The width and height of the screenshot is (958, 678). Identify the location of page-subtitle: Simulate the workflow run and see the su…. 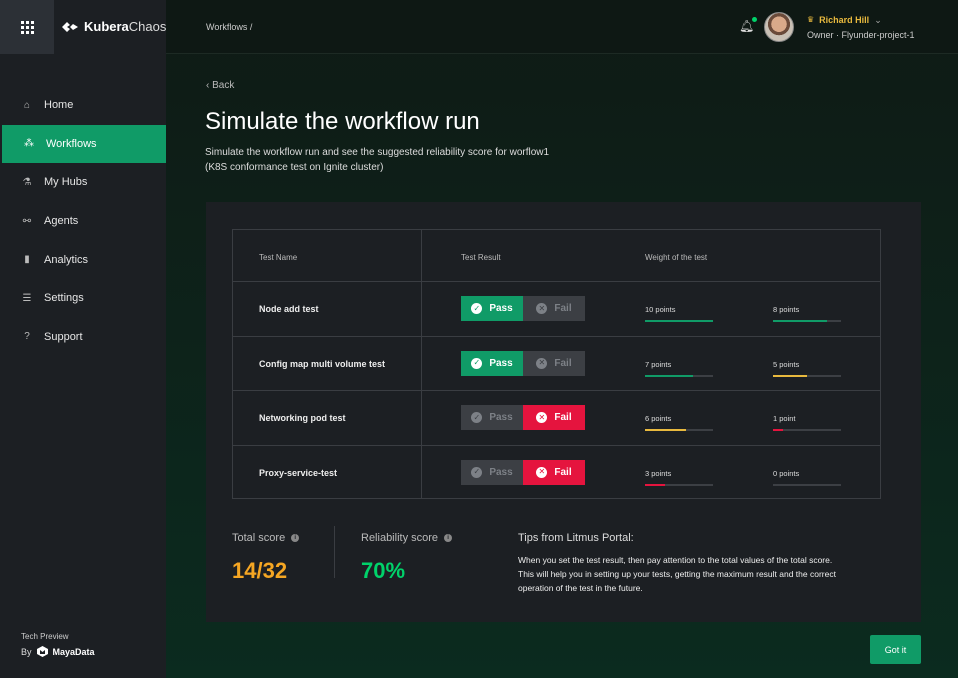
(377, 160).